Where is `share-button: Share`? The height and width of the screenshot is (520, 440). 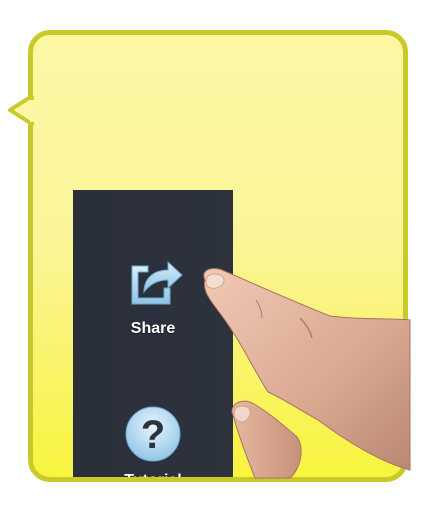
share-button: Share is located at coordinates (153, 291).